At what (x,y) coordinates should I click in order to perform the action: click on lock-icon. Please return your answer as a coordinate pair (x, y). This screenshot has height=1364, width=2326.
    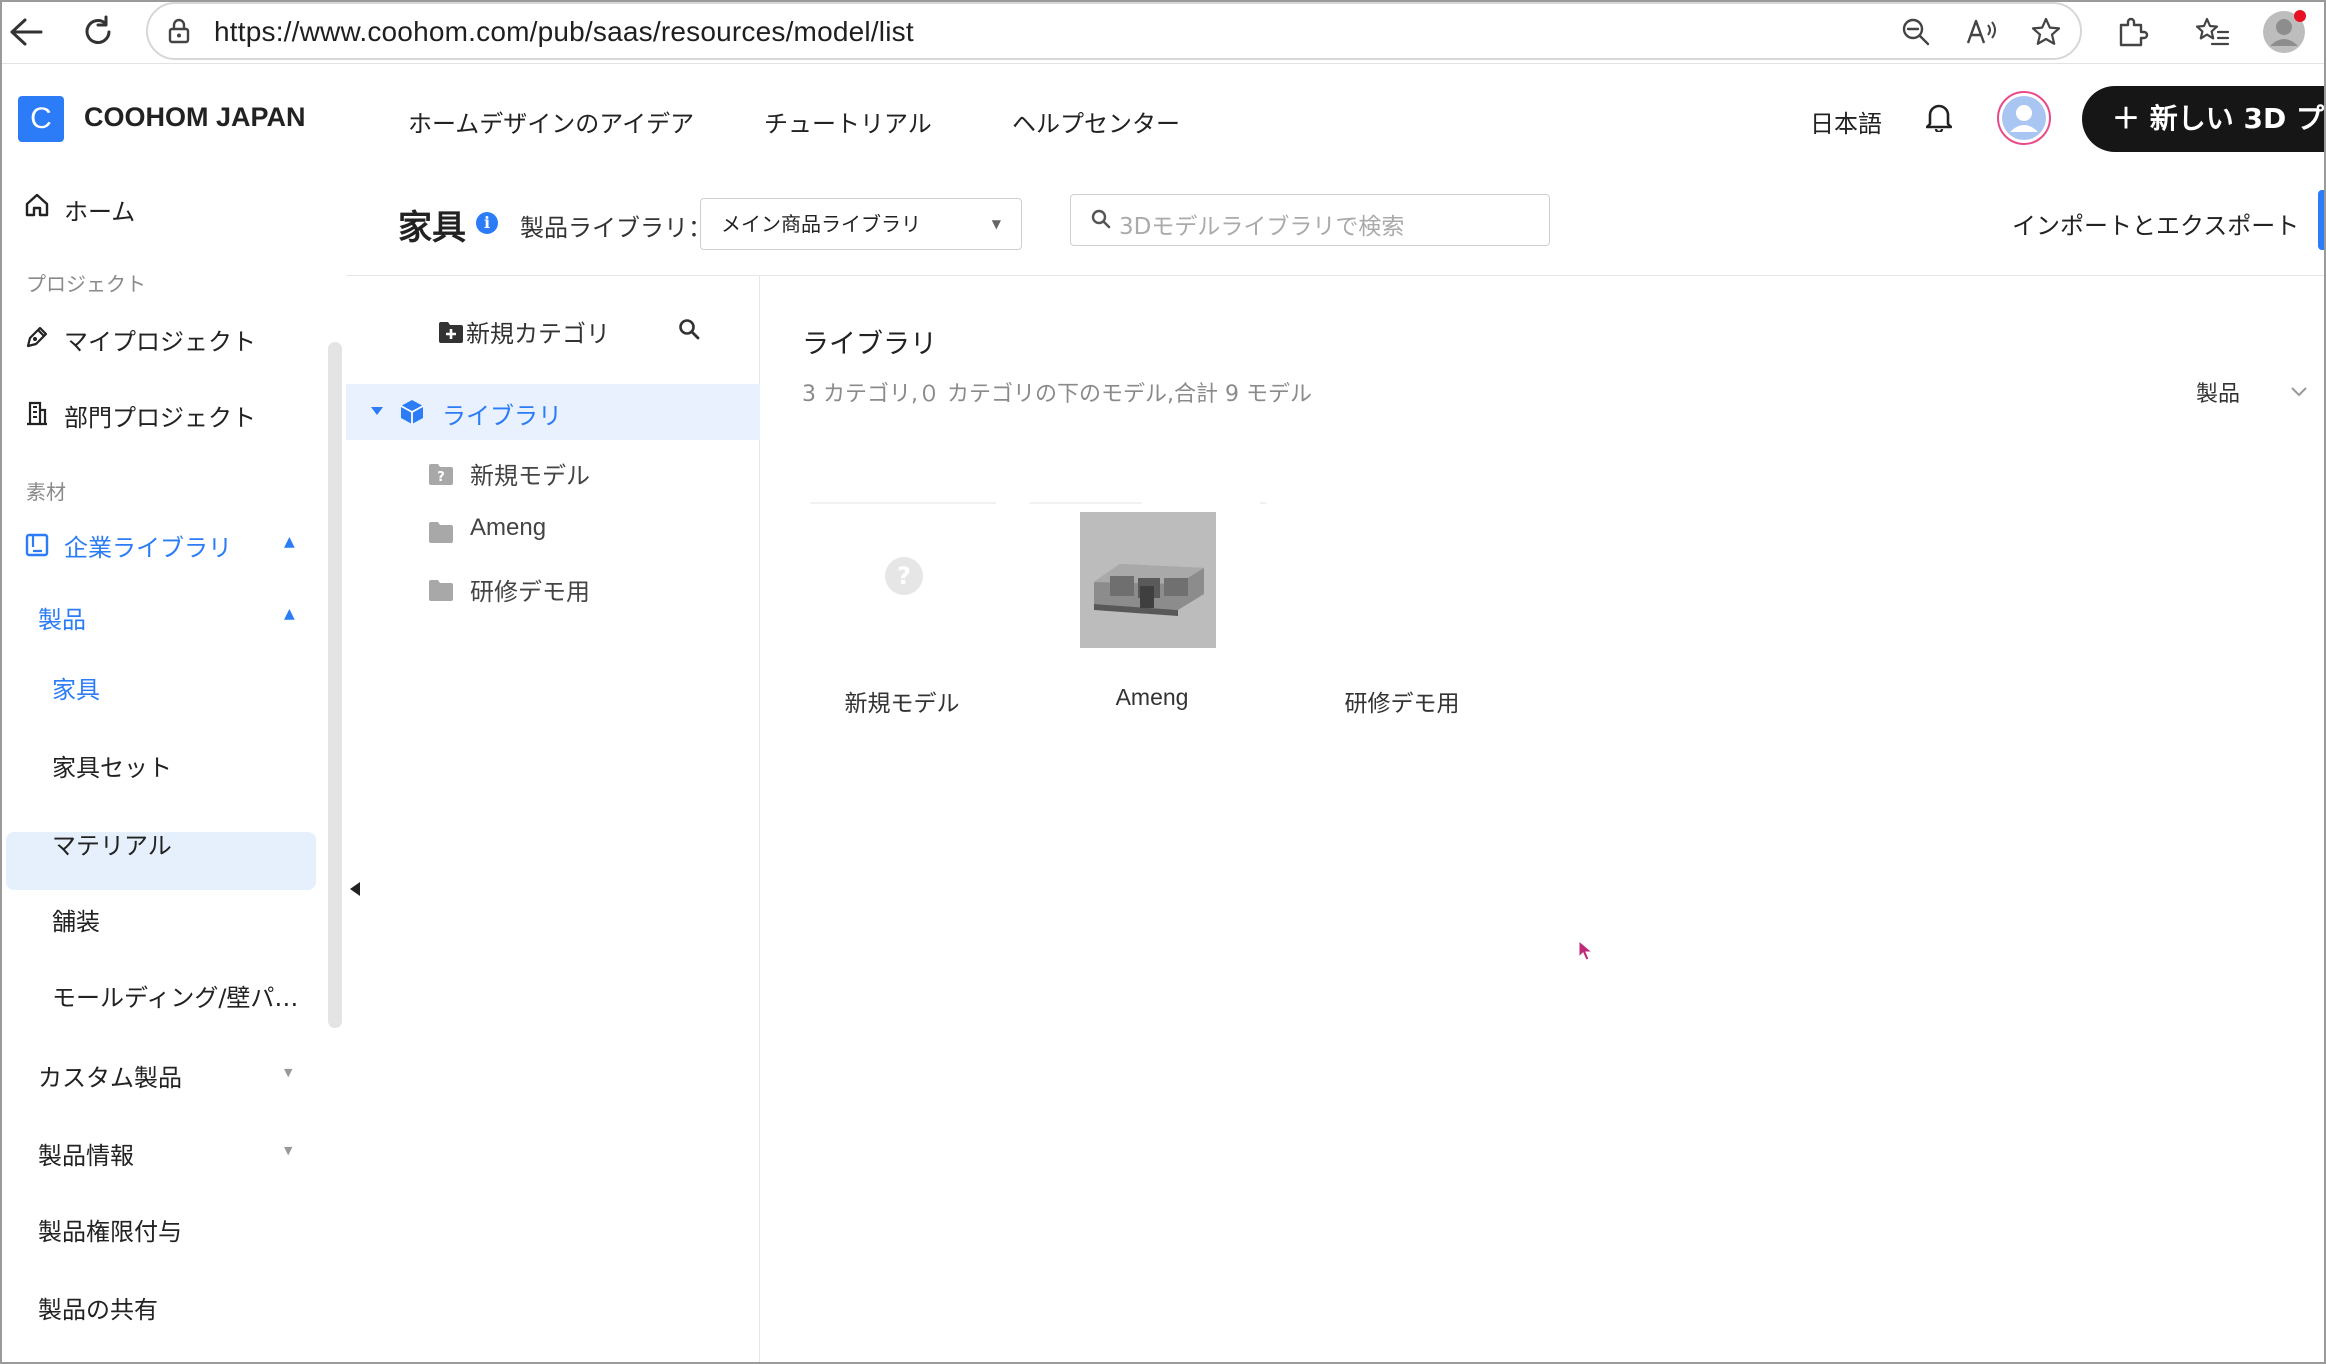
    Looking at the image, I should click on (179, 31).